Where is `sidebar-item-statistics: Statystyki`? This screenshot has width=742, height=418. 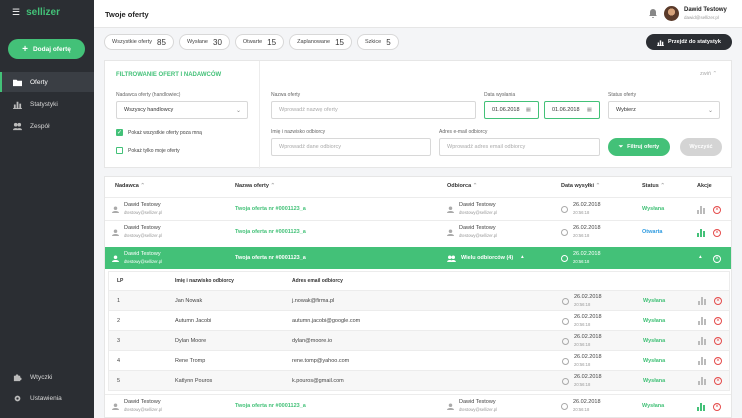 sidebar-item-statistics: Statystyki is located at coordinates (47, 104).